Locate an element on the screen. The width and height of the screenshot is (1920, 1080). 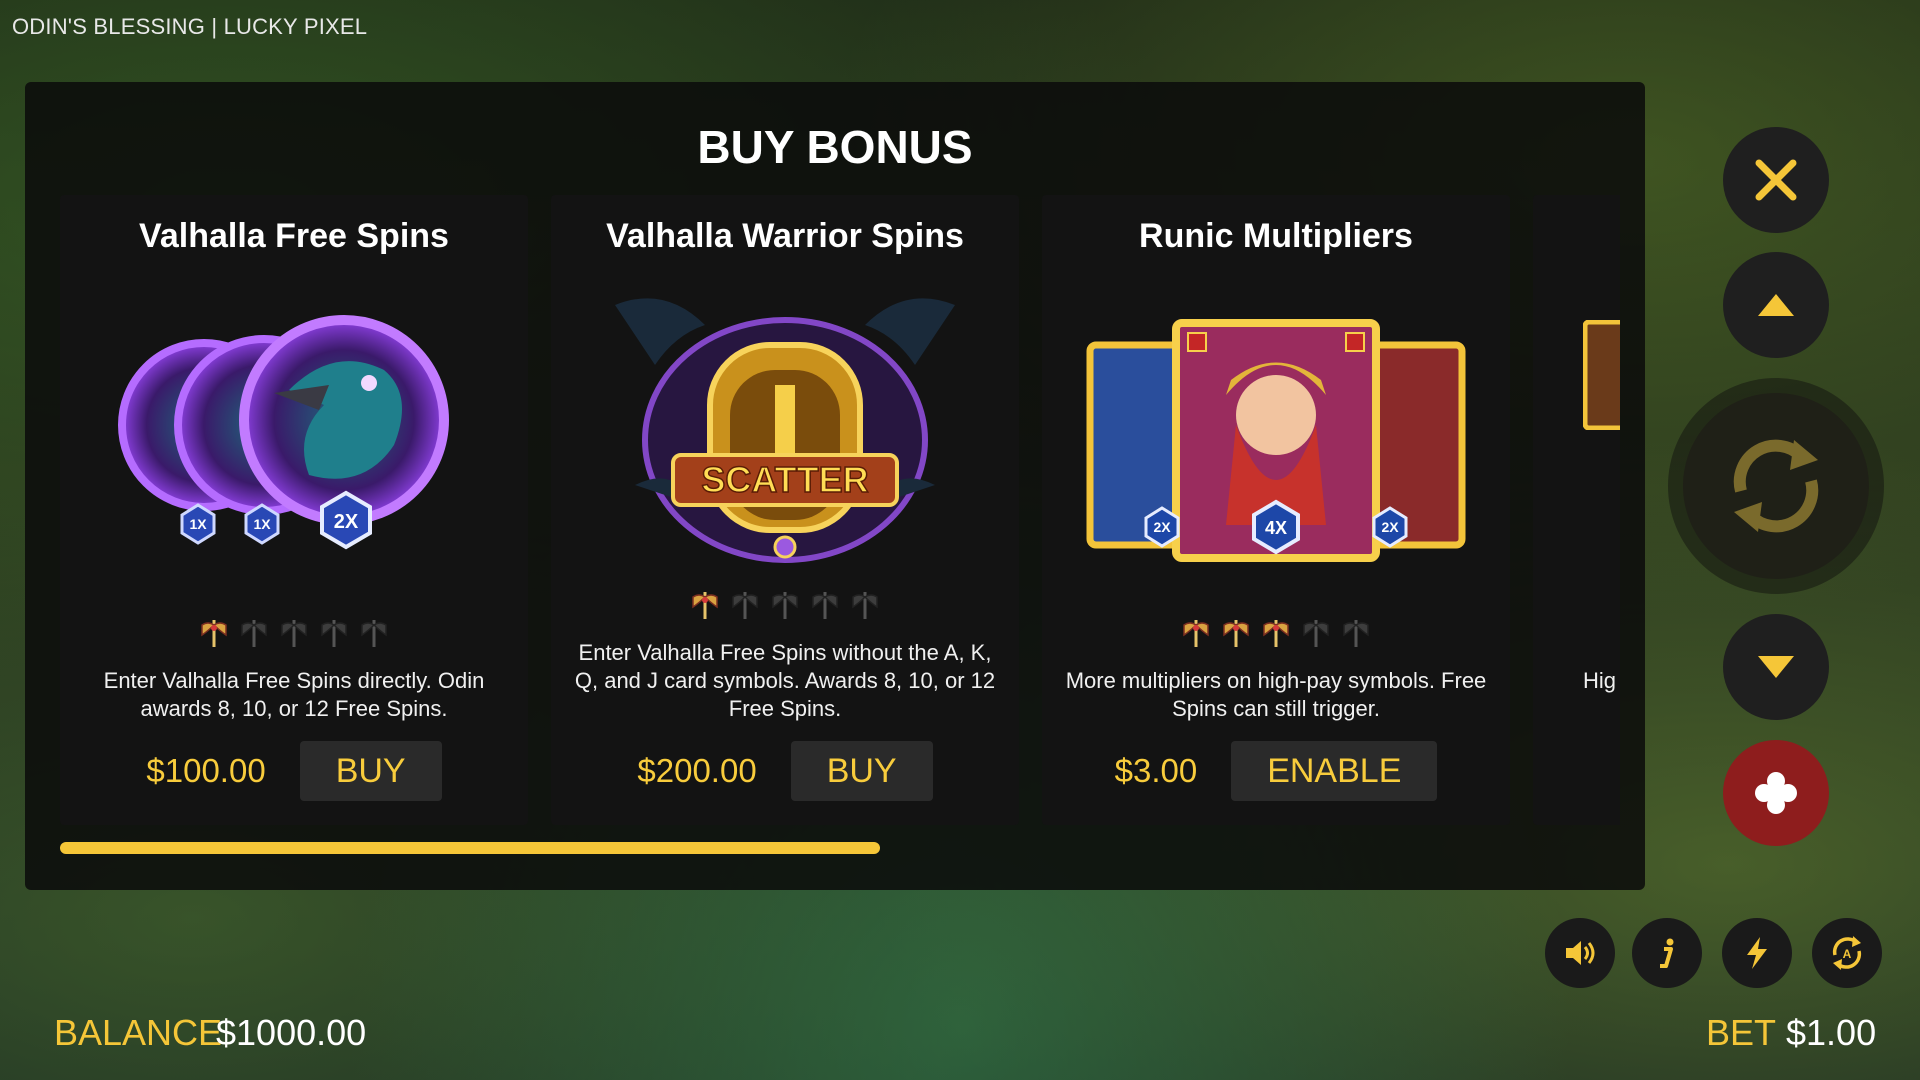
scroll-down-button is located at coordinates (1776, 667).